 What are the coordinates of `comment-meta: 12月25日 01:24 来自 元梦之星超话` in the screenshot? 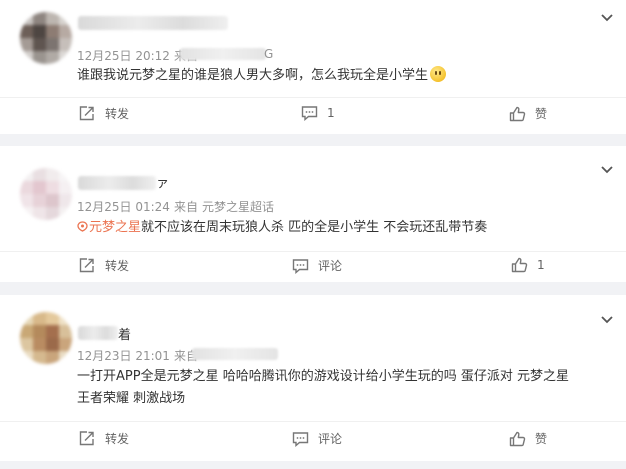 It's located at (177, 206).